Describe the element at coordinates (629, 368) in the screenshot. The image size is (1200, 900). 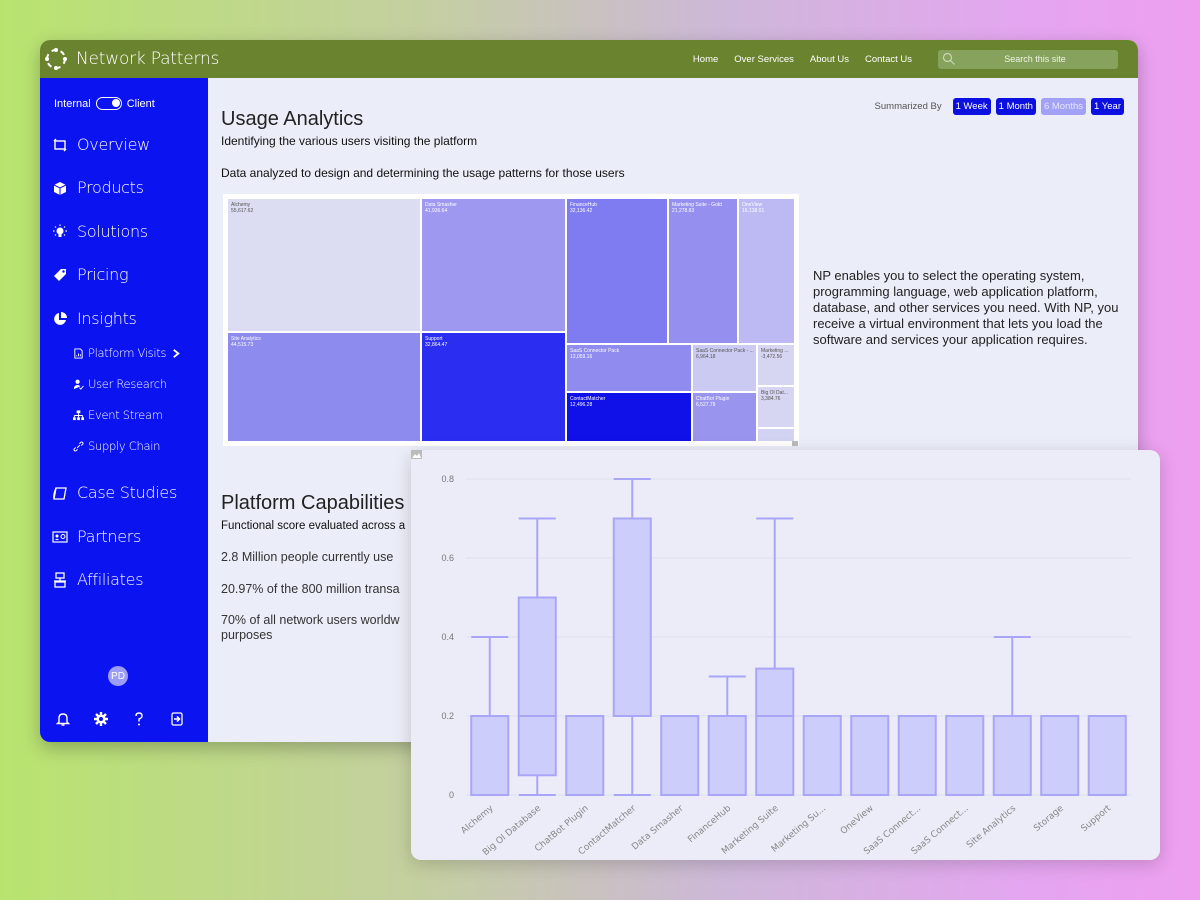
I see `treemap-tile: SaaS Connector Pack 13,059.16` at that location.